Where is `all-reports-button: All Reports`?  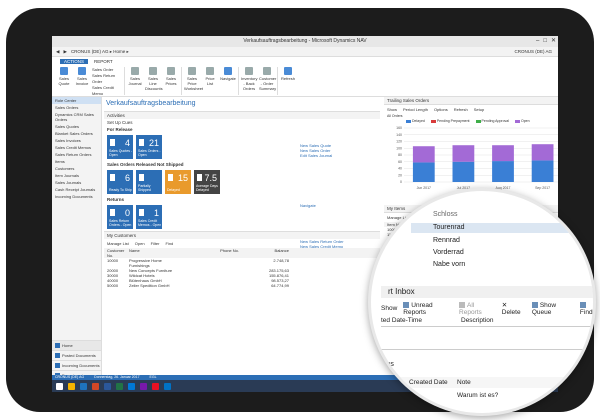 all-reports-button: All Reports is located at coordinates (477, 309).